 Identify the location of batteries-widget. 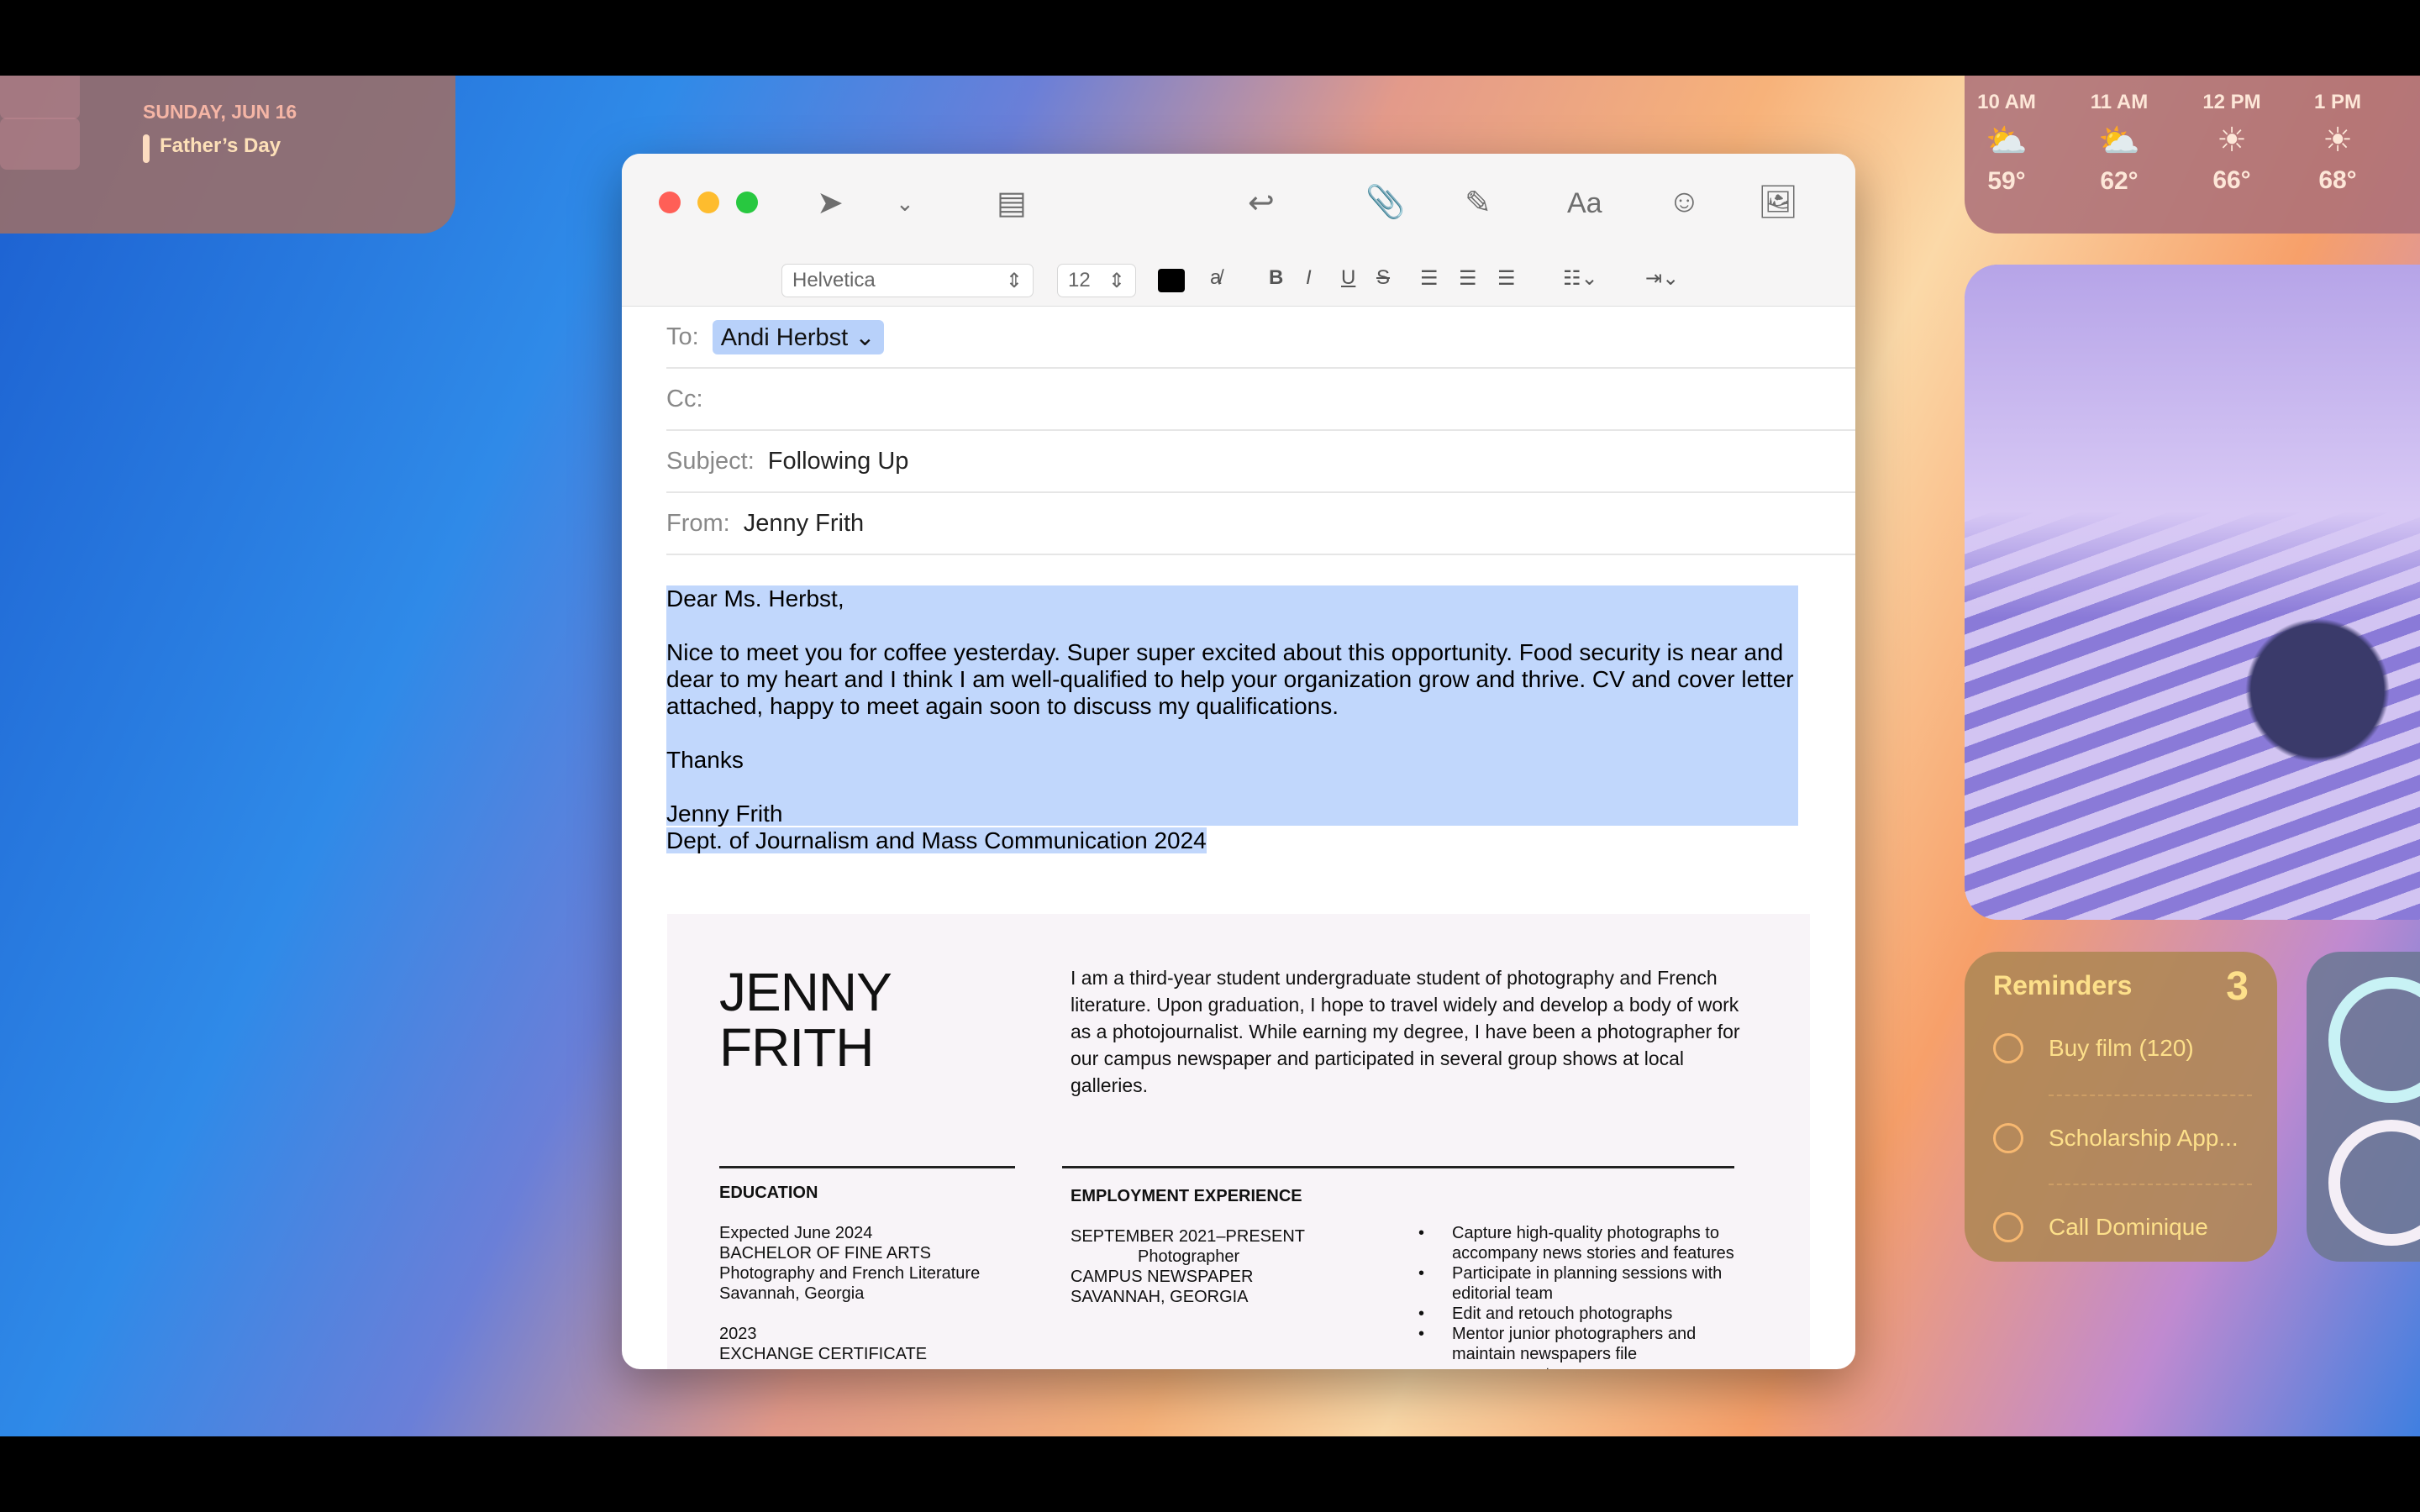
(2363, 1107).